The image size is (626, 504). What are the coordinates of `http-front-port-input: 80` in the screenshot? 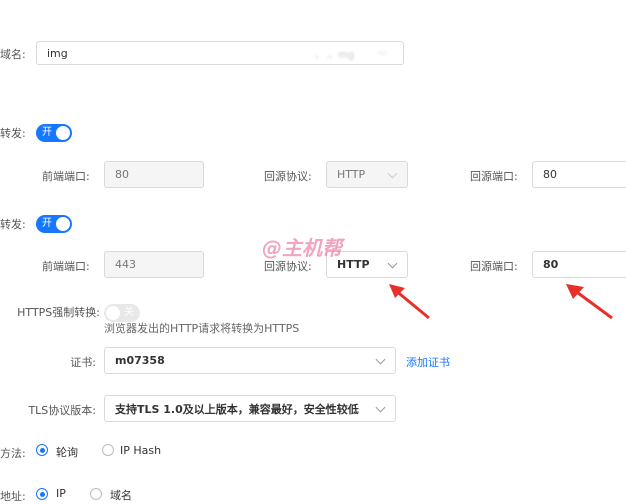 It's located at (154, 174).